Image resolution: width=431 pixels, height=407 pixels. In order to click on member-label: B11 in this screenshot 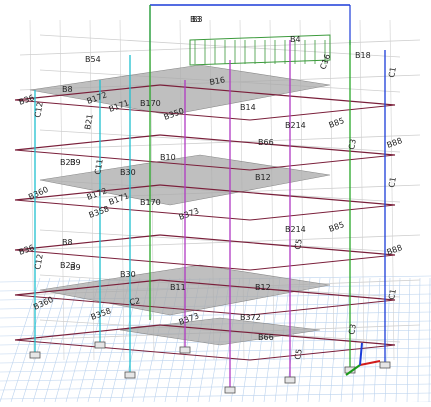, I will do `click(178, 287)`.